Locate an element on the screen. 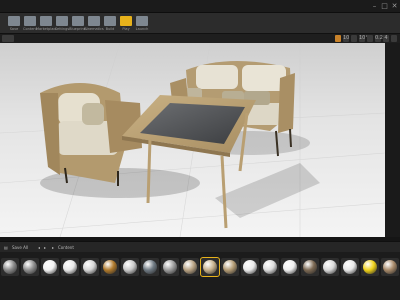 Image resolution: width=400 pixels, height=300 pixels. add-new-icon: ▤ is located at coordinates (6, 247).